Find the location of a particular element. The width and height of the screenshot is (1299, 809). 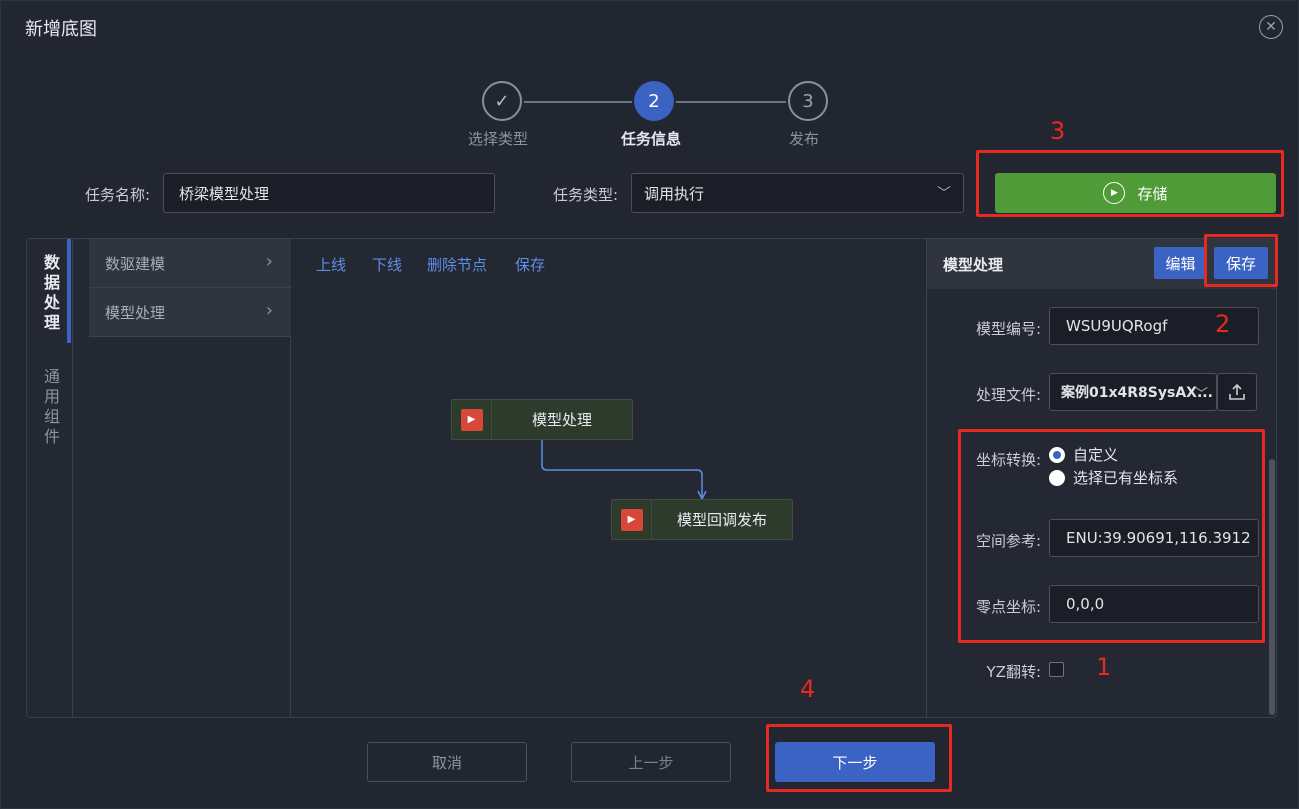

yz-flip-label: YZ翻转: is located at coordinates (1014, 672).